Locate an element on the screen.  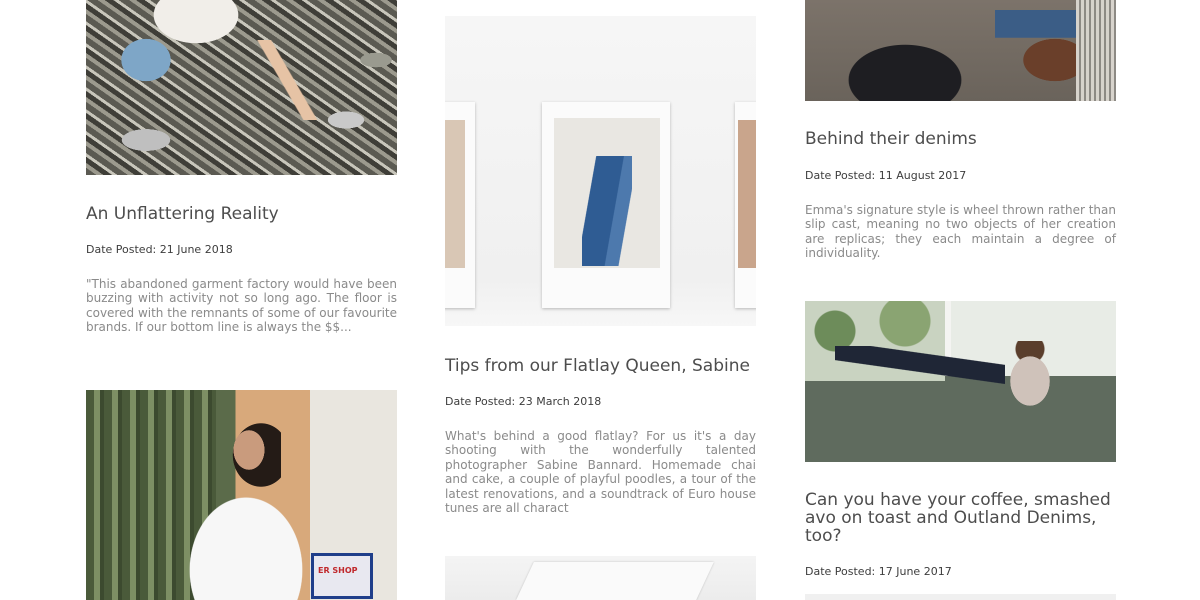
person-figure is located at coordinates (176, 55).